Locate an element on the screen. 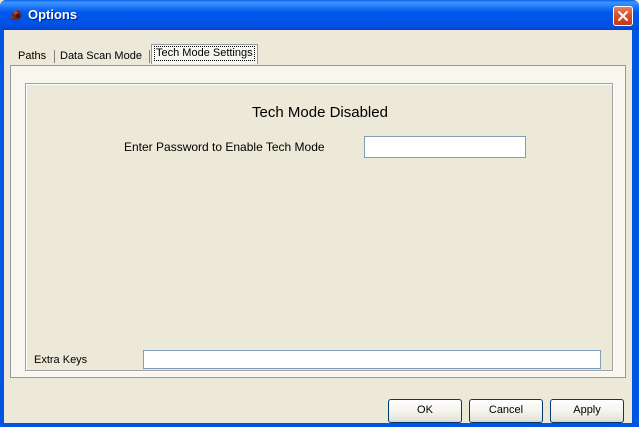 The image size is (639, 427). tab-data-scan-mode: Data Scan Mode is located at coordinates (101, 56).